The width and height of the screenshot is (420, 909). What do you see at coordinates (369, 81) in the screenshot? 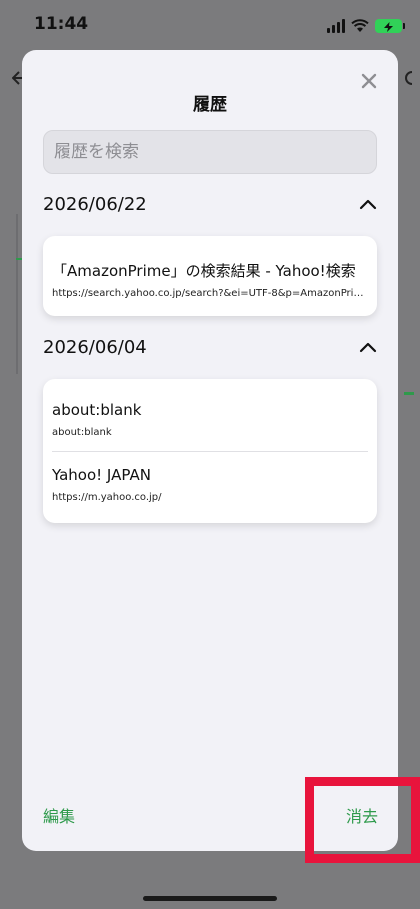
I see `close-icon` at bounding box center [369, 81].